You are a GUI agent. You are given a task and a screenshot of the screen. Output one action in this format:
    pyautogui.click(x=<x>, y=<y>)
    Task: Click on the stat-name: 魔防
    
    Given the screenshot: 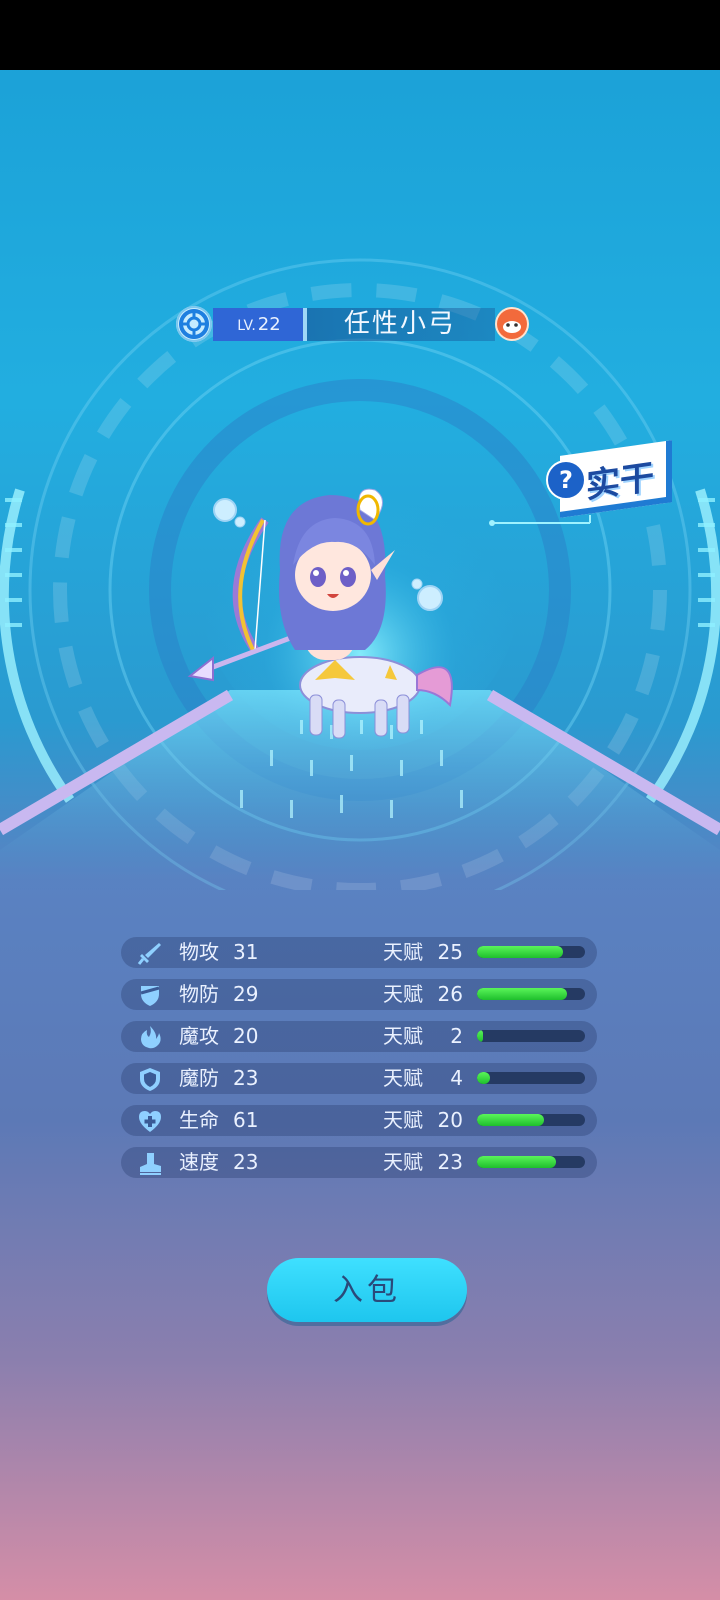 What is the action you would take?
    pyautogui.click(x=199, y=1078)
    